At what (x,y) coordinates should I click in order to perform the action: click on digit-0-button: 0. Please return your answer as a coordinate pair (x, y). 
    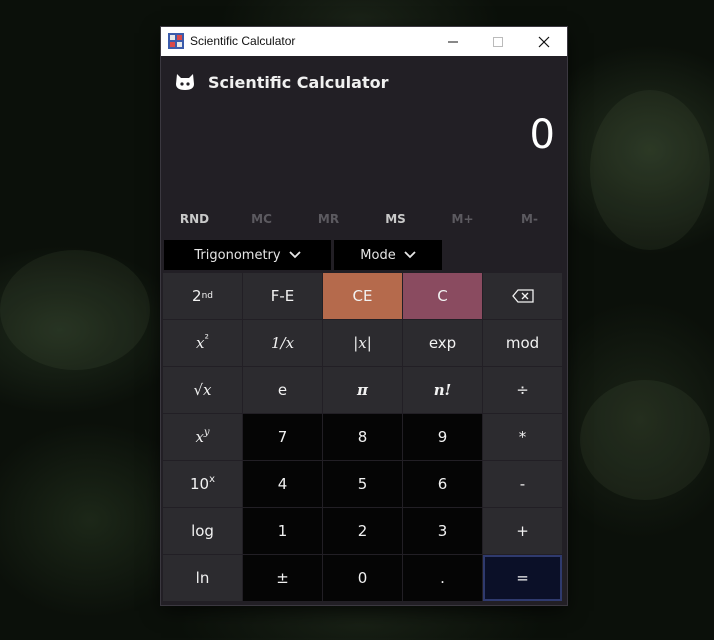
    Looking at the image, I should click on (362, 578).